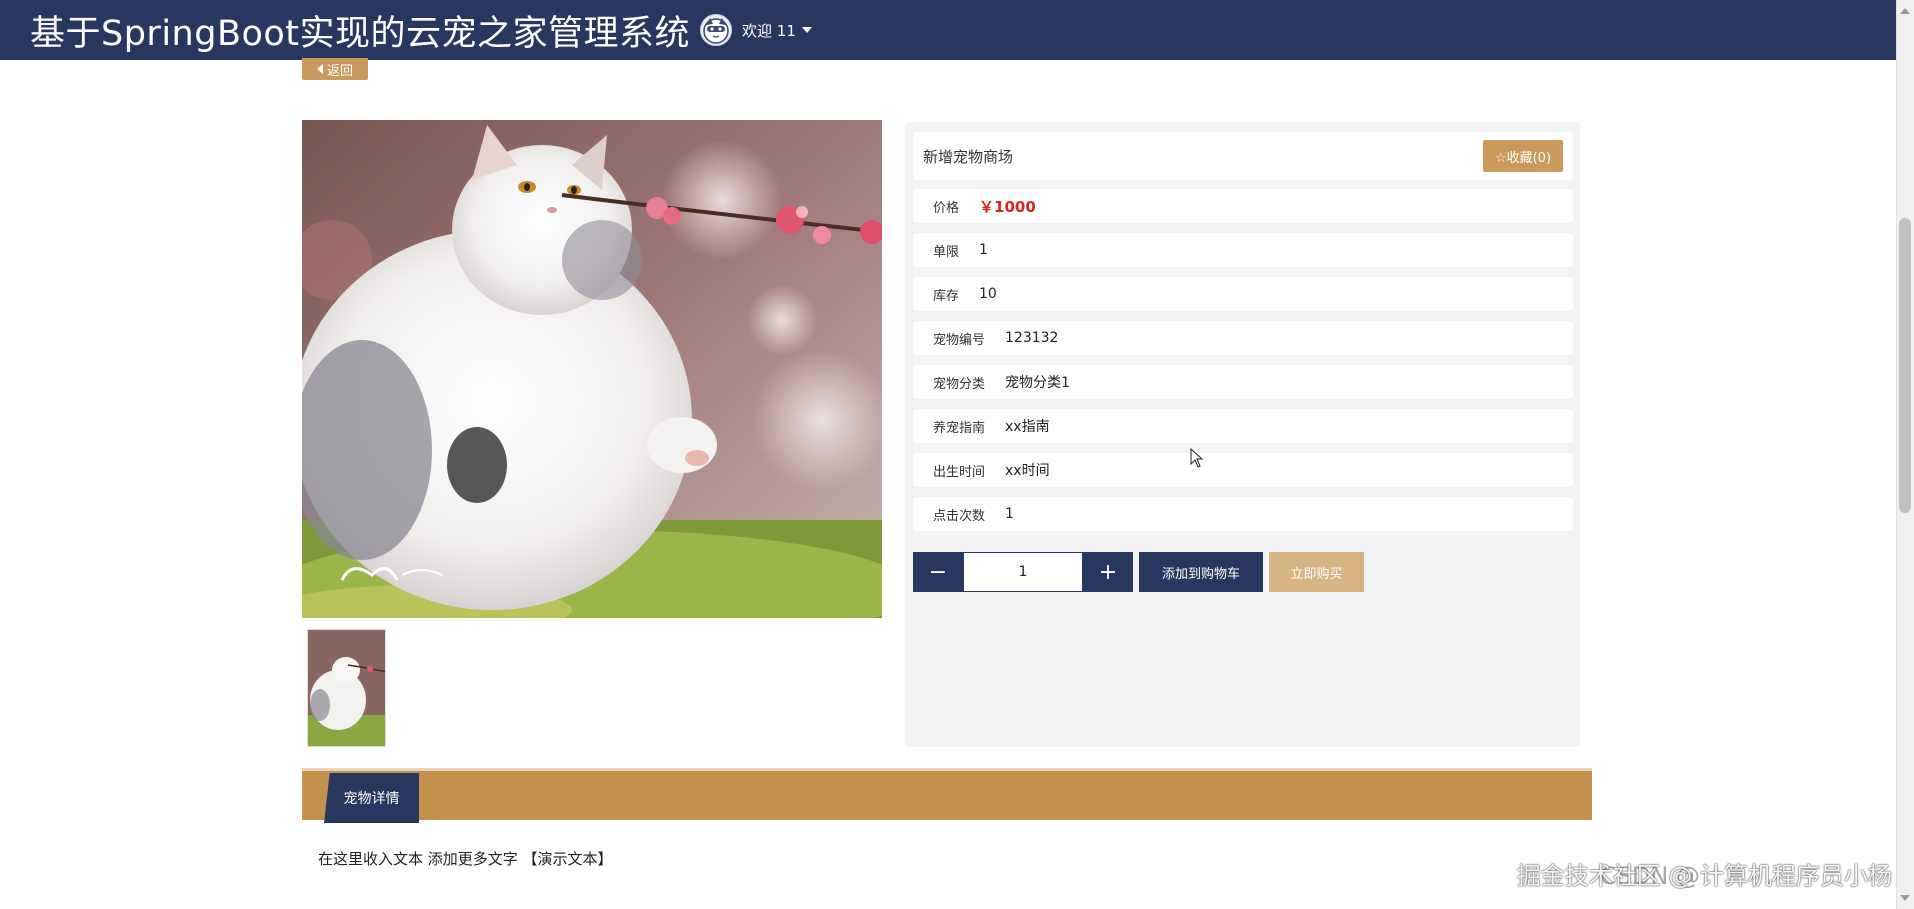 This screenshot has width=1914, height=909. What do you see at coordinates (1243, 338) in the screenshot?
I see `pet-number-row: 宠物编号 123132` at bounding box center [1243, 338].